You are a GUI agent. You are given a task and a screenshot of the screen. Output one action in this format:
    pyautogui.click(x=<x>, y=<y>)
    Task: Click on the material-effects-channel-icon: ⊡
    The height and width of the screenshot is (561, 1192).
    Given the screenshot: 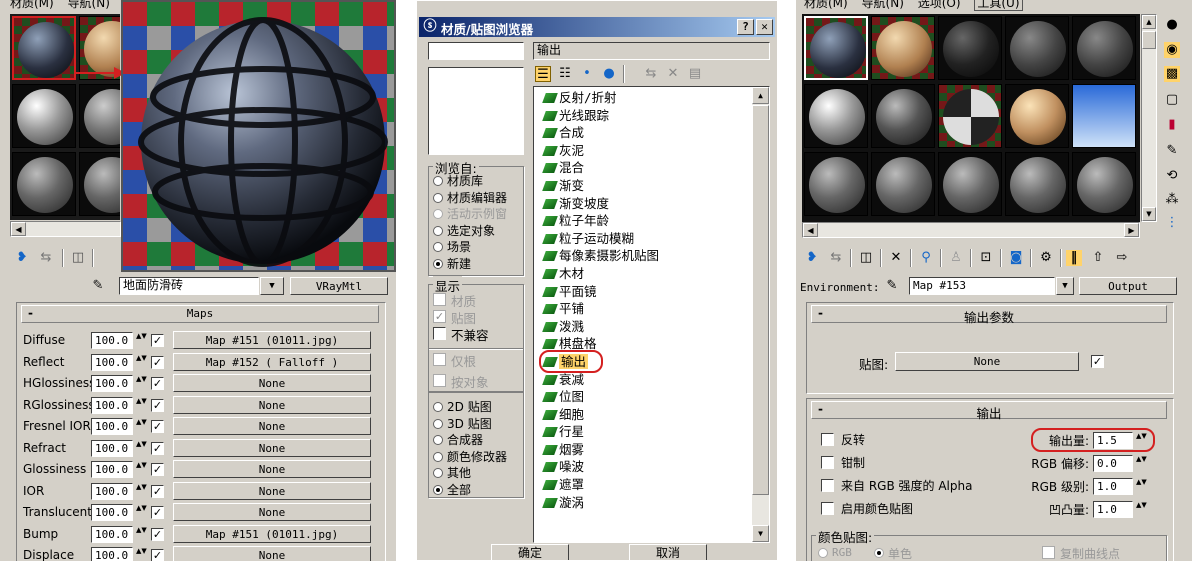 What is the action you would take?
    pyautogui.click(x=986, y=258)
    